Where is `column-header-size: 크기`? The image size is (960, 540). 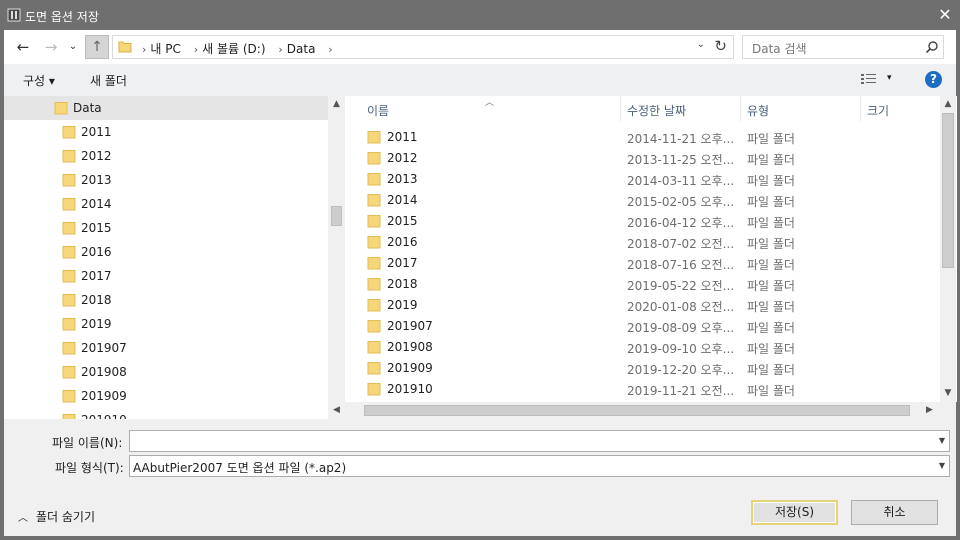
column-header-size: 크기 is located at coordinates (878, 110).